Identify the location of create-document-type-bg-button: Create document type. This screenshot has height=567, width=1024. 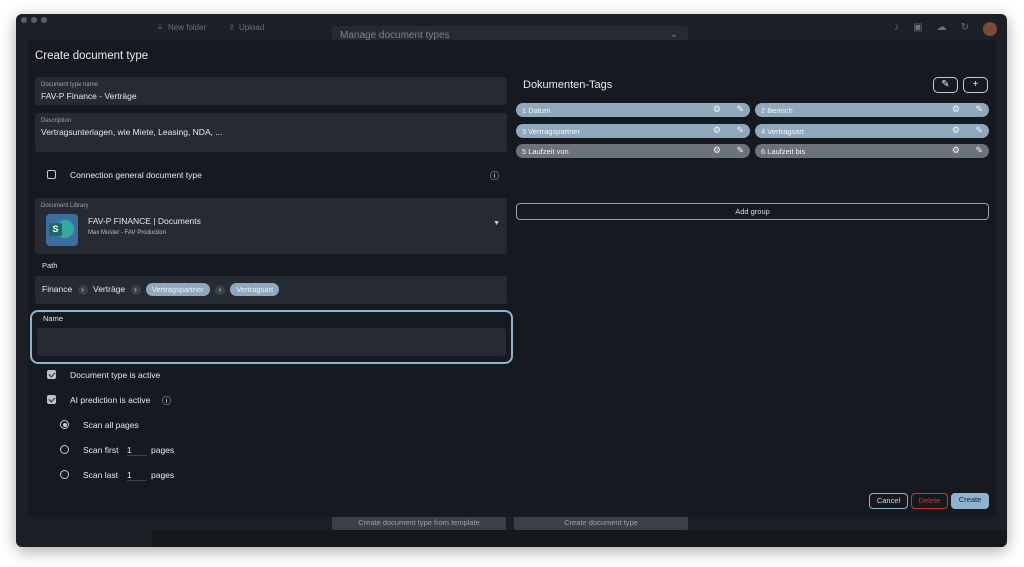
(601, 523).